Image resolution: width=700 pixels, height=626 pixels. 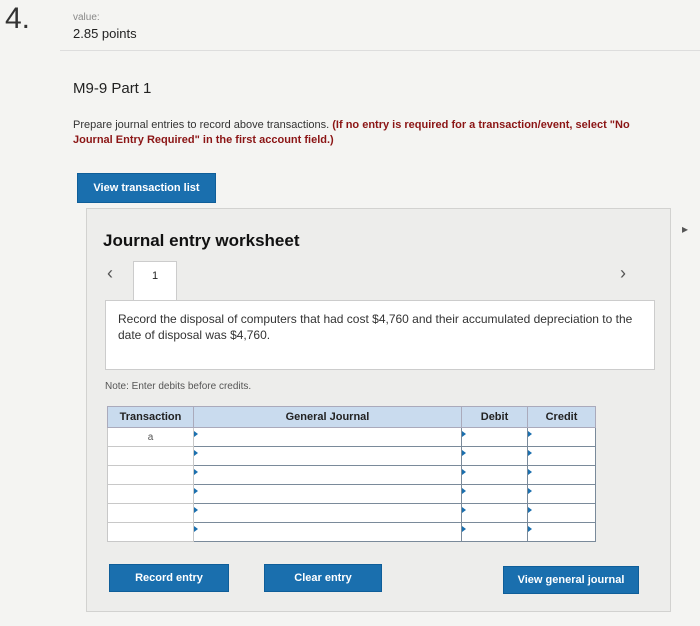 What do you see at coordinates (112, 88) in the screenshot?
I see `part-title: M9-9 Part 1` at bounding box center [112, 88].